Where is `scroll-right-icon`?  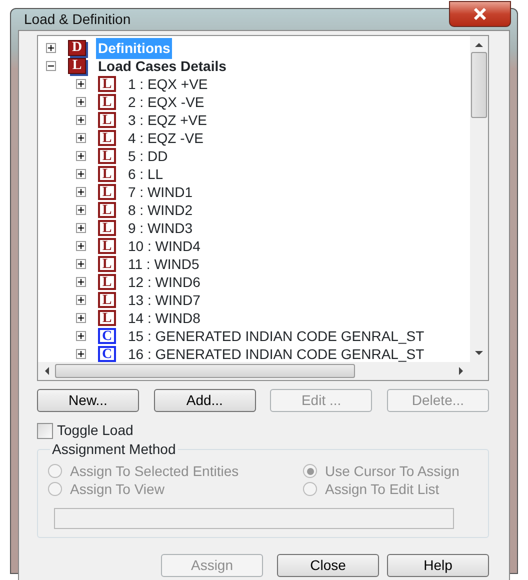
scroll-right-icon is located at coordinates (461, 371).